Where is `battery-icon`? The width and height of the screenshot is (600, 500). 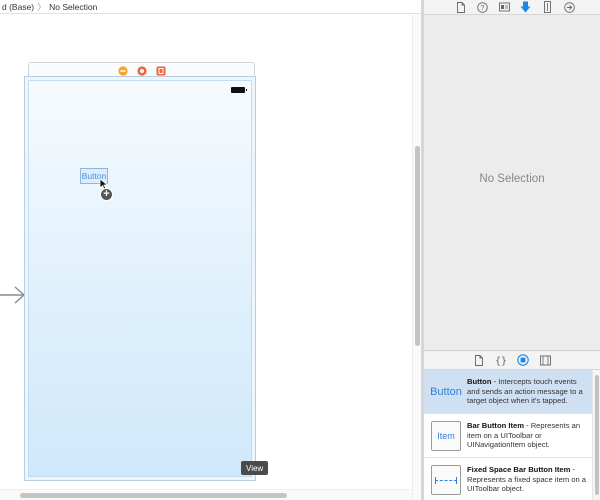
battery-icon is located at coordinates (239, 90).